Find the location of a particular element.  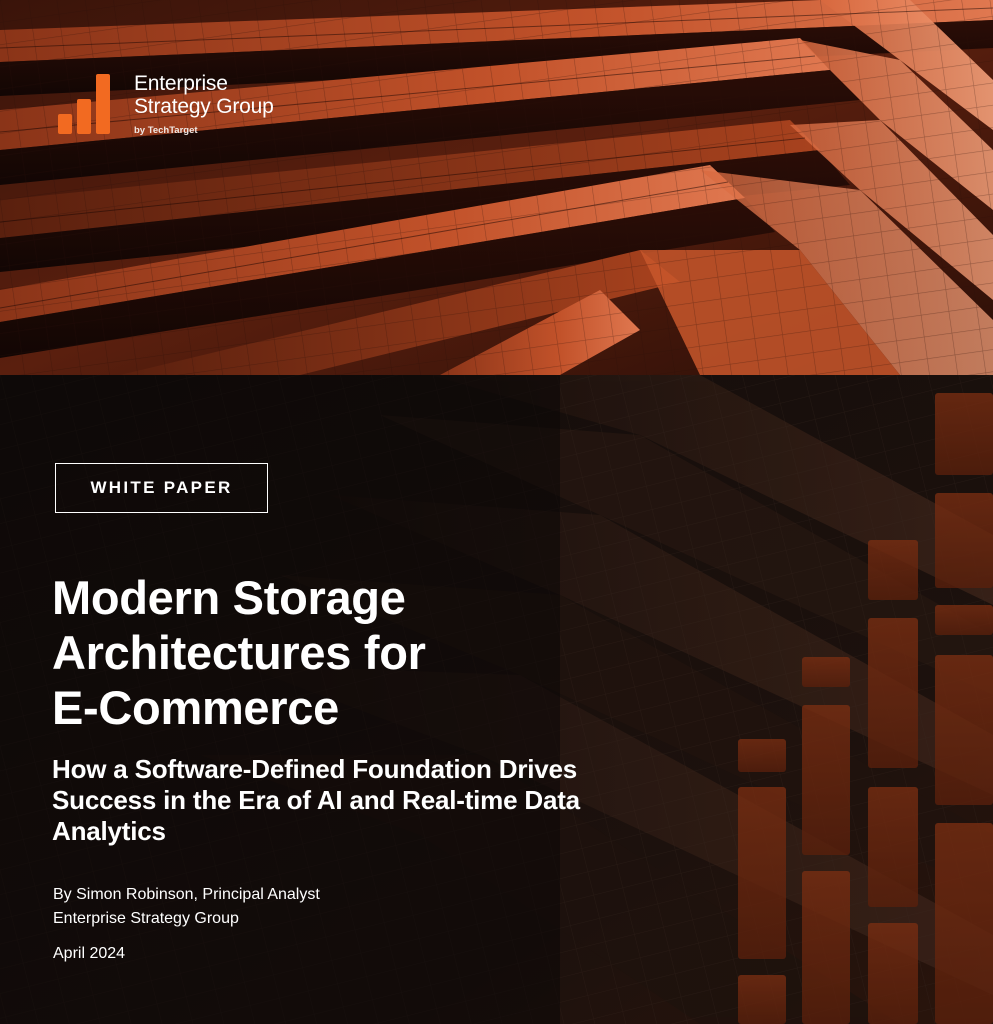

title-line-1: Modern Storage is located at coordinates (229, 597).